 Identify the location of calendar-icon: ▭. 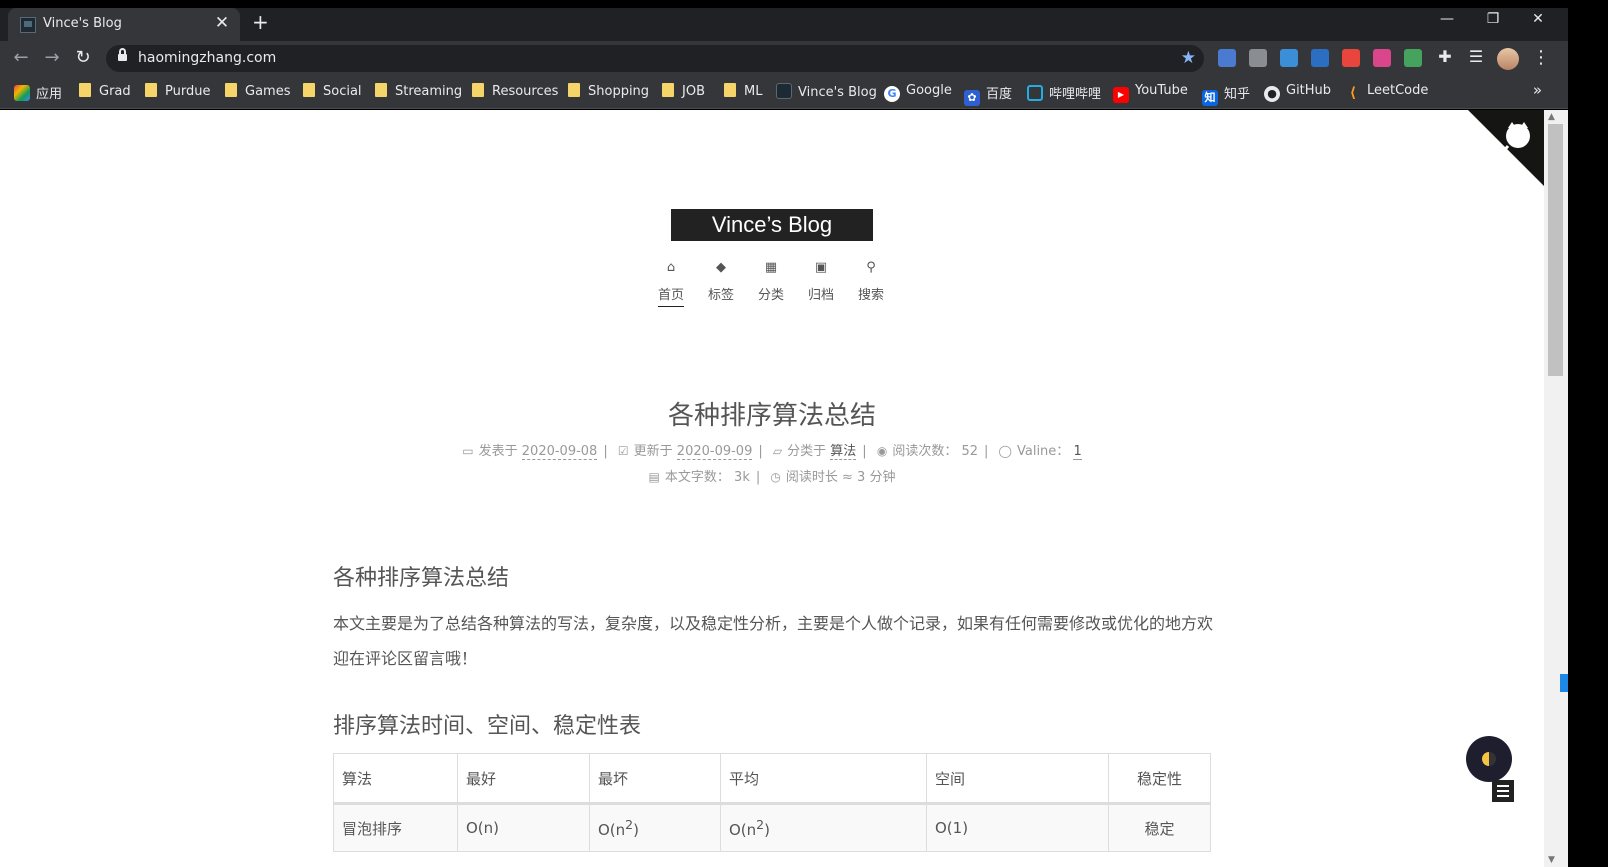
(468, 451).